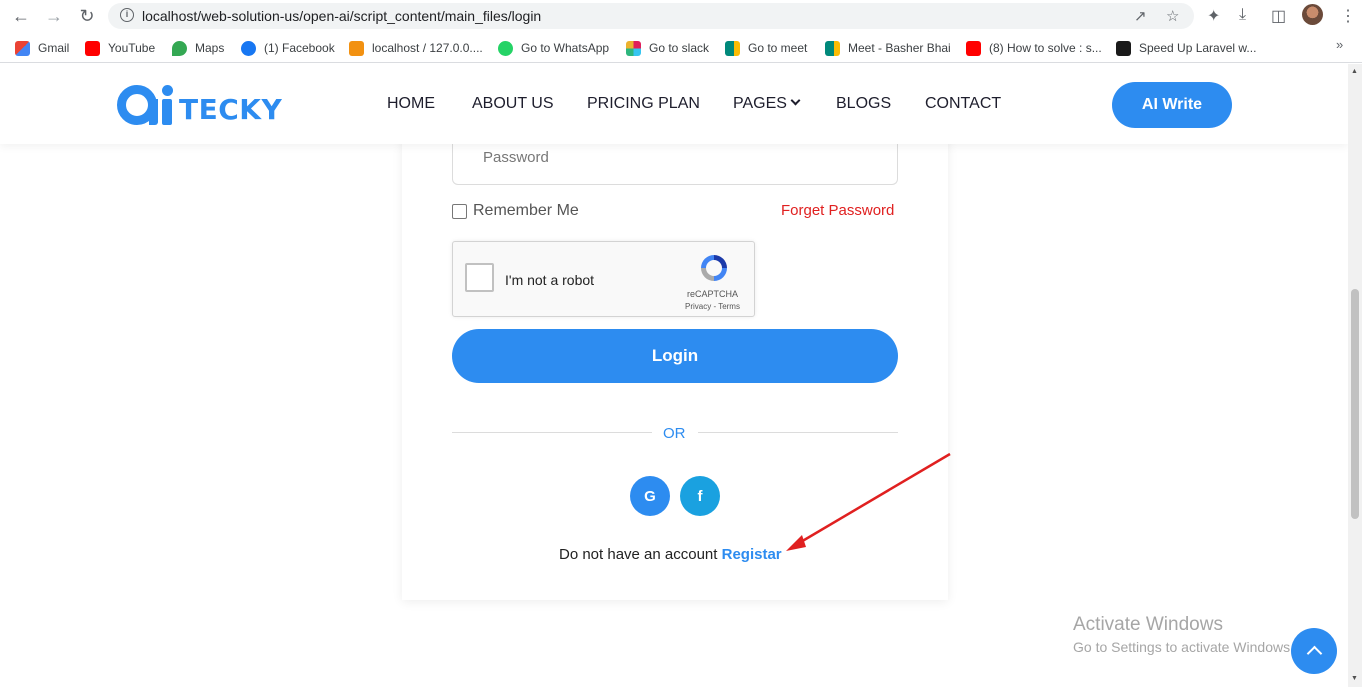 Image resolution: width=1362 pixels, height=687 pixels. I want to click on slack-icon, so click(633, 48).